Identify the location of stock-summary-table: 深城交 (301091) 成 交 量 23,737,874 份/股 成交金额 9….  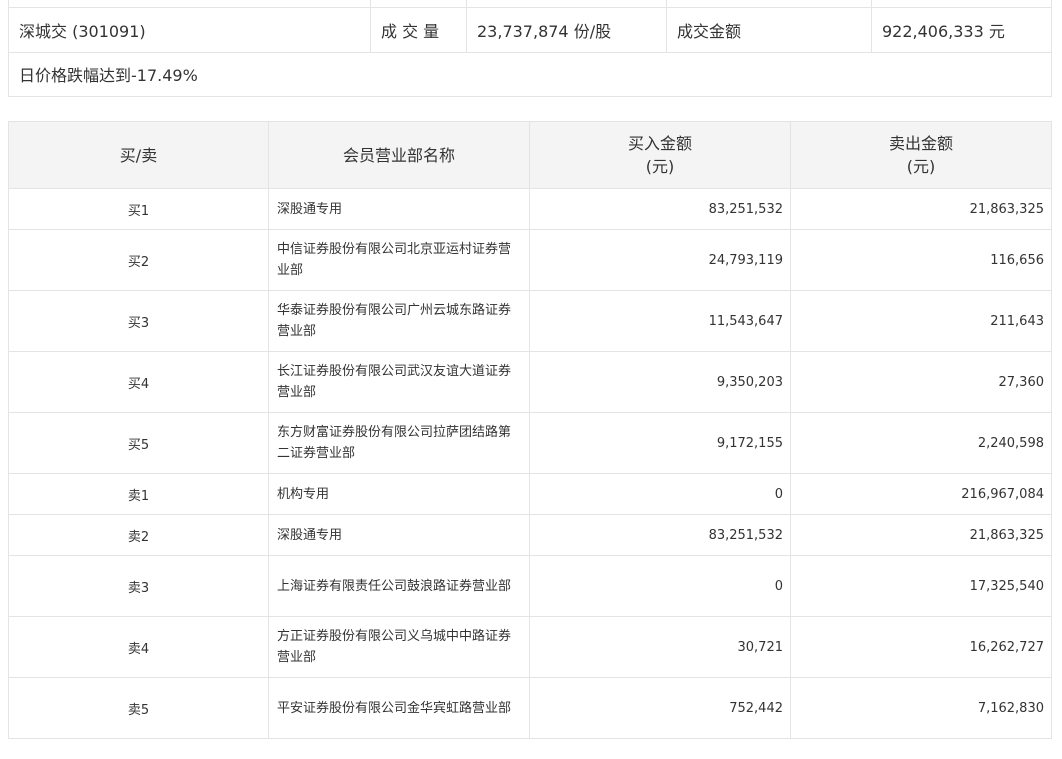
(530, 48).